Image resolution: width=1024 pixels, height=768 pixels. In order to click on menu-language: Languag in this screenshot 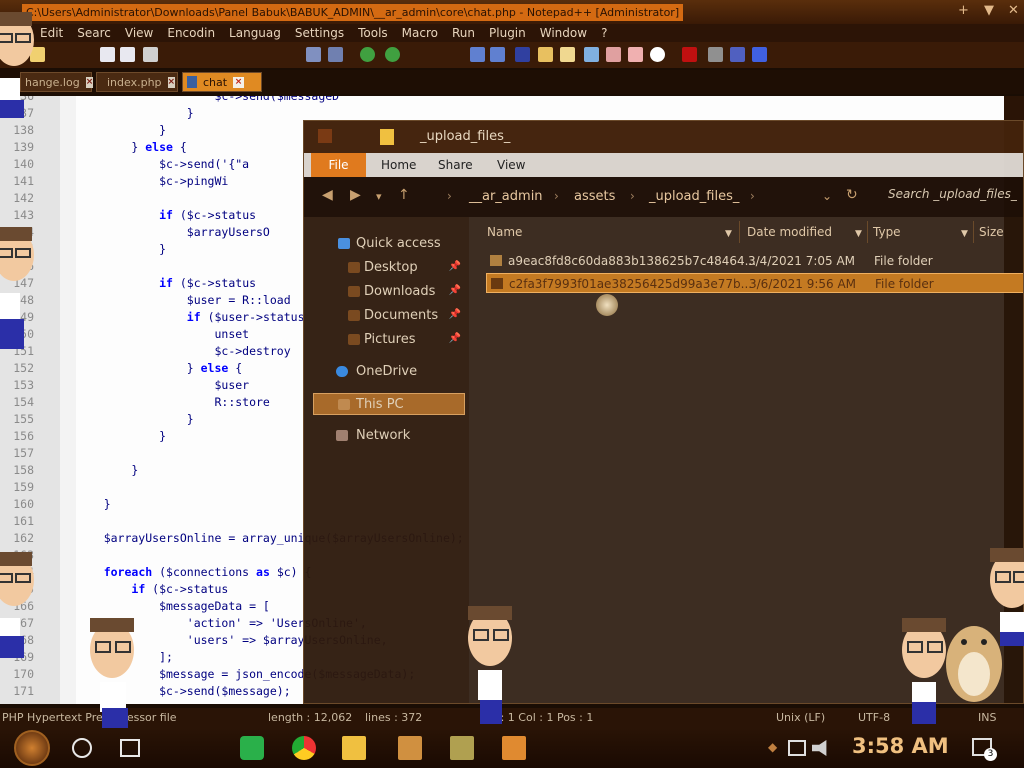, I will do `click(255, 33)`.